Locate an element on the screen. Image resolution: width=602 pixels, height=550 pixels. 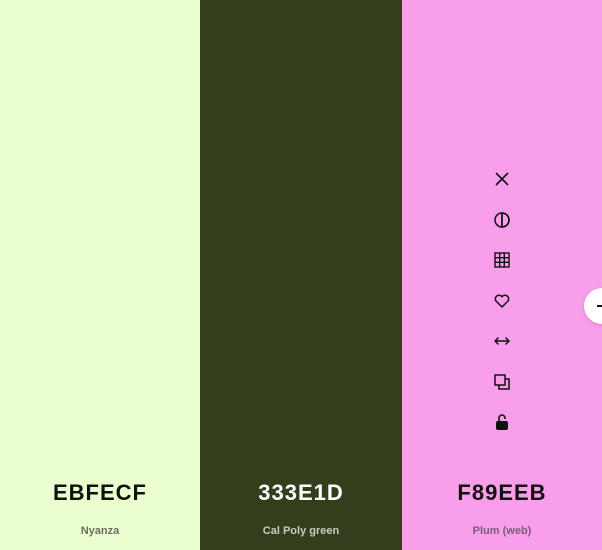
close-icon is located at coordinates (502, 179).